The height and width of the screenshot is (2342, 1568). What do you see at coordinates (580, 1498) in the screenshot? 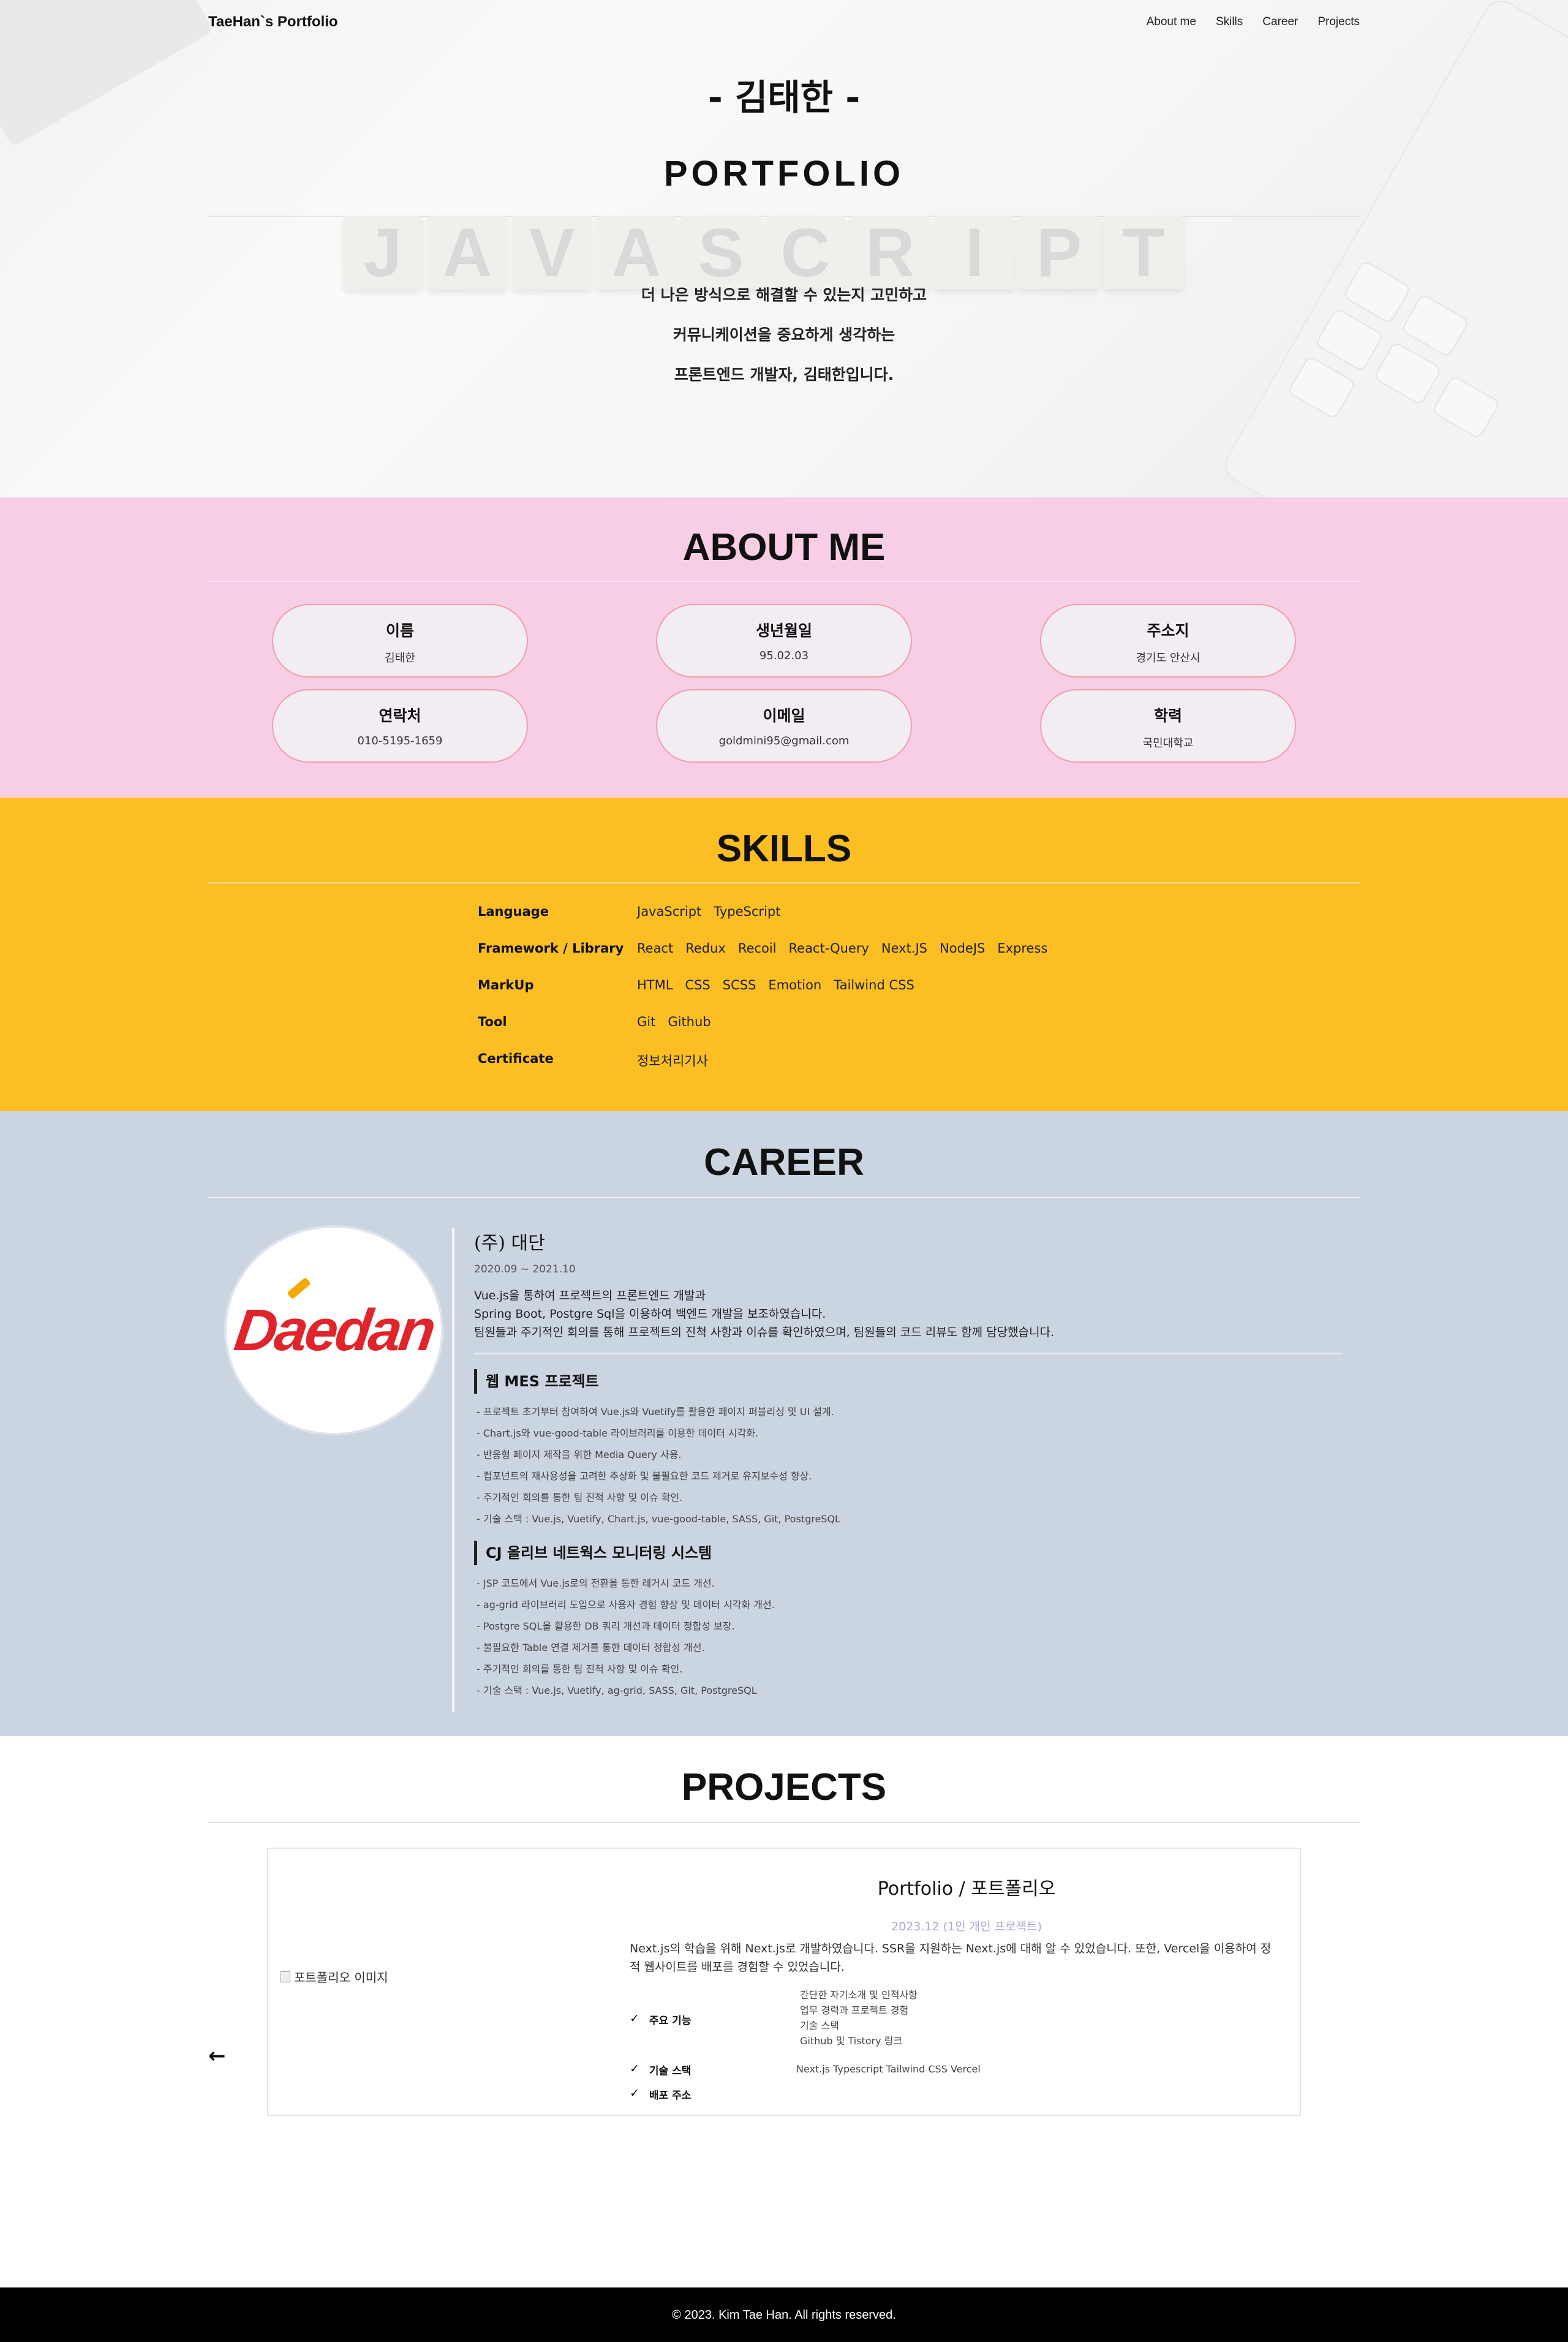
I see `career-project-bullet: - 주기적인 회의를 통한 팀 진척 사항 및 이슈 확인.` at bounding box center [580, 1498].